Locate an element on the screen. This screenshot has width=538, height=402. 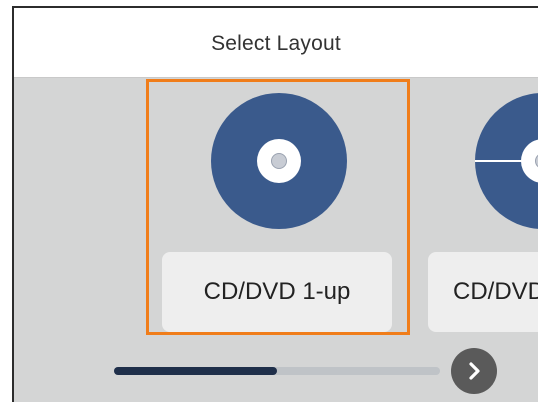
layout-option-label: CD/DVD 1-up is located at coordinates (277, 292).